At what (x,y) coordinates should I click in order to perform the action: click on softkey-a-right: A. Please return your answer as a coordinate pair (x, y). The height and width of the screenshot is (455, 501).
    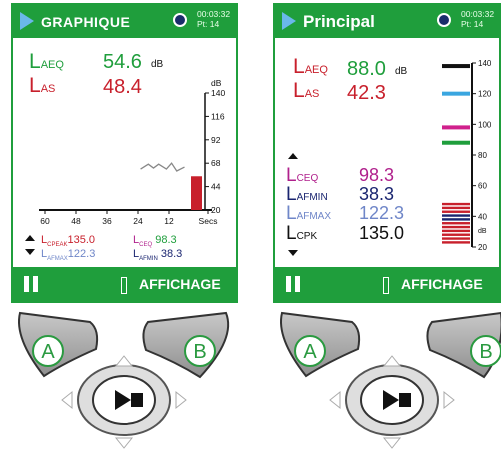
    Looking at the image, I should click on (320, 344).